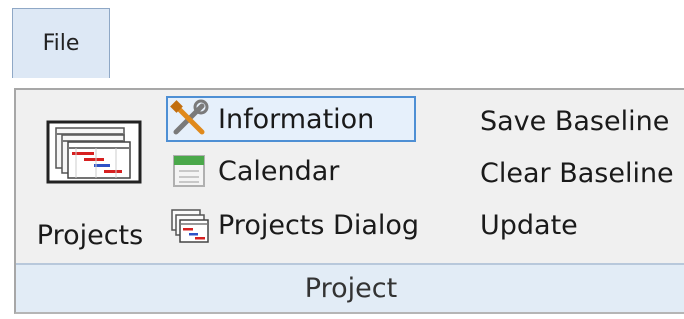 Image resolution: width=684 pixels, height=319 pixels. Describe the element at coordinates (189, 117) in the screenshot. I see `tools-icon` at that location.